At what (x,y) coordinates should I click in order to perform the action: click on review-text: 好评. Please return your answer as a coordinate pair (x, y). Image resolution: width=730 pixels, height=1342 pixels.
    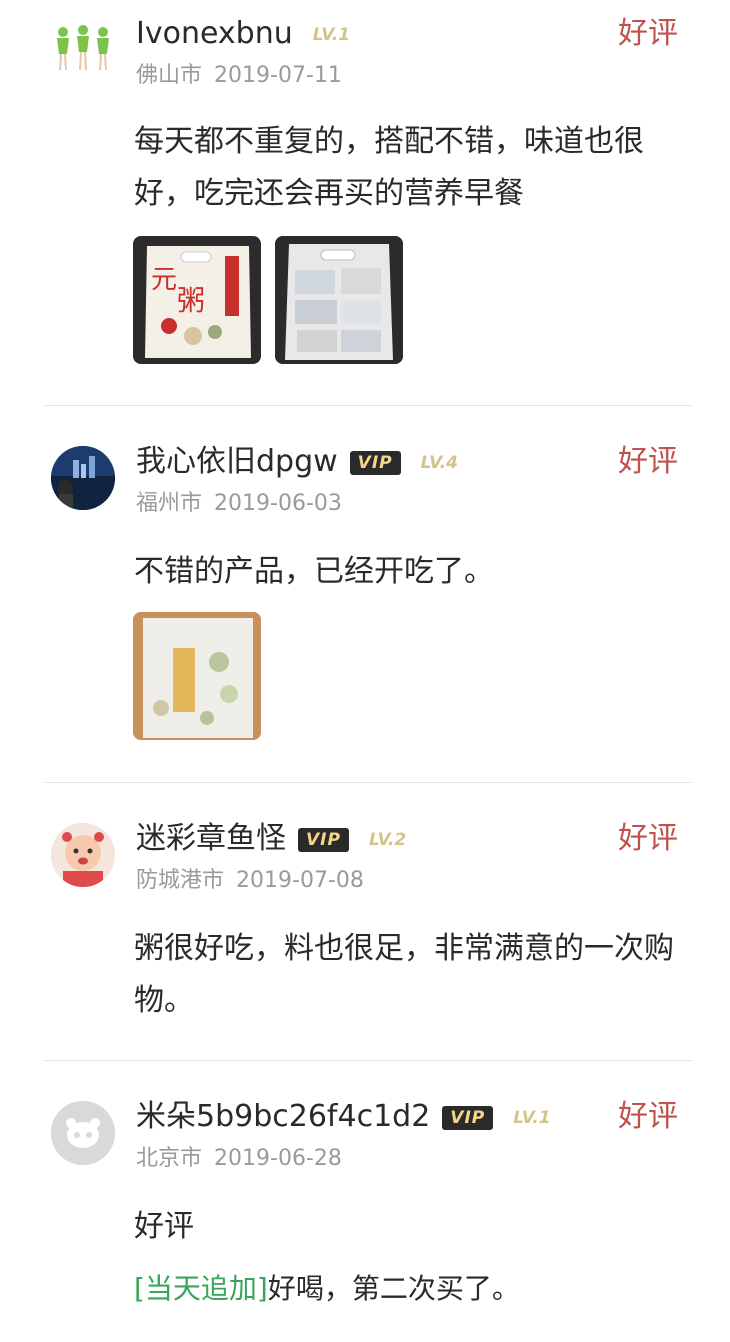
    Looking at the image, I should click on (164, 1226).